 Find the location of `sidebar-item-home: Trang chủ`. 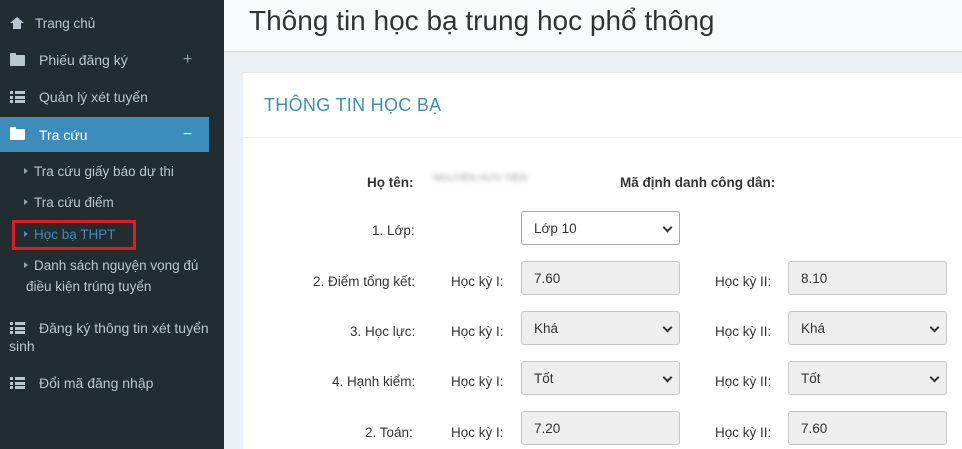

sidebar-item-home: Trang chủ is located at coordinates (112, 23).